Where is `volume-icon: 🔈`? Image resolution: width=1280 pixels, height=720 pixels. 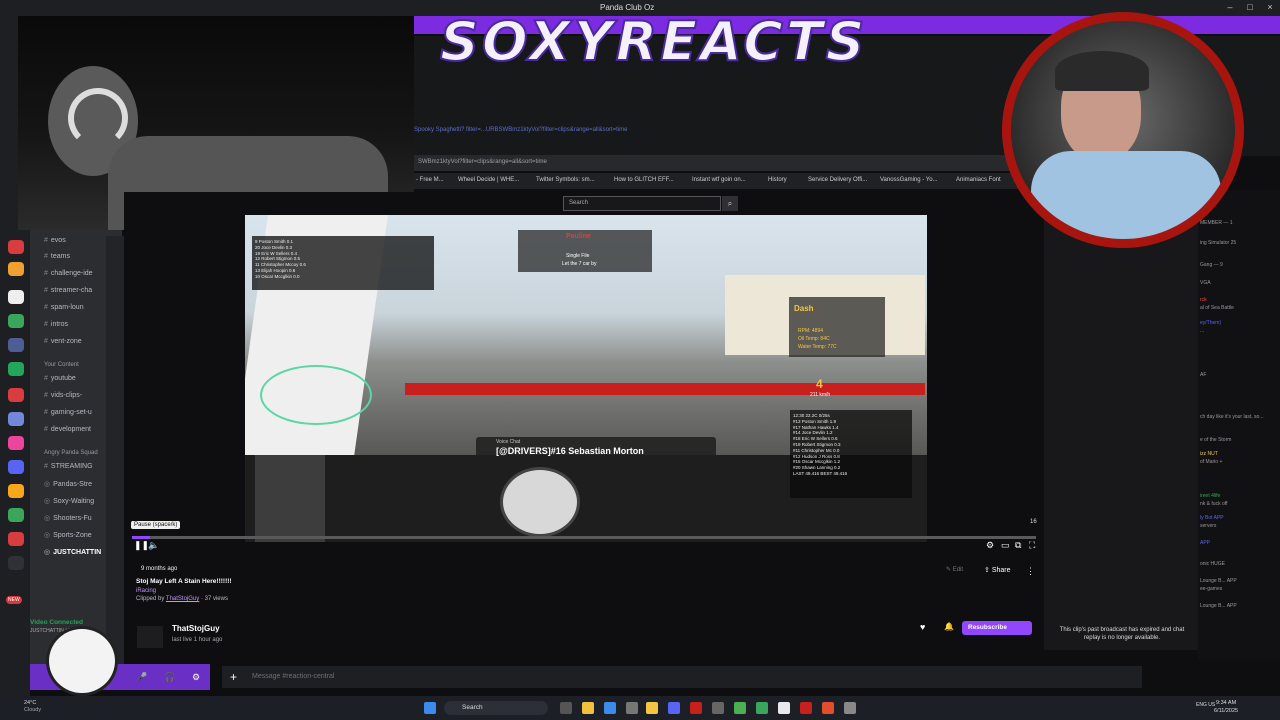 volume-icon: 🔈 is located at coordinates (153, 545).